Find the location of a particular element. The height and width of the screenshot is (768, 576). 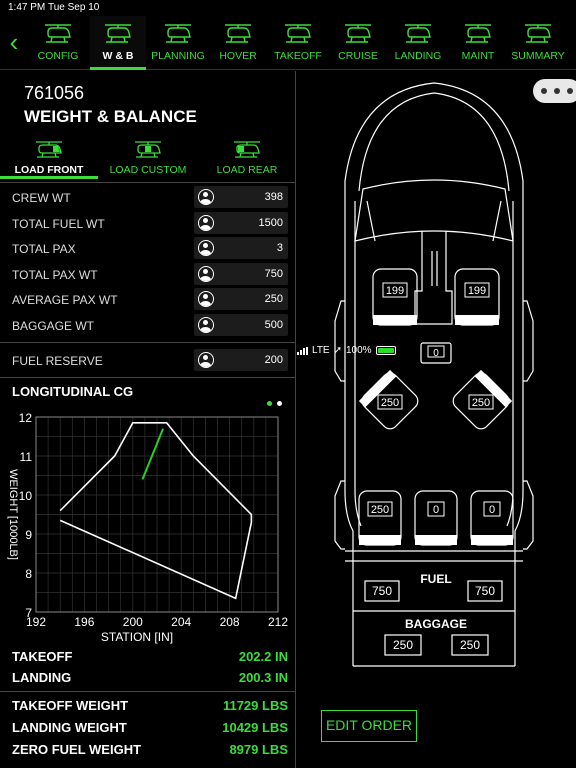

center-console is located at coordinates (433, 278).